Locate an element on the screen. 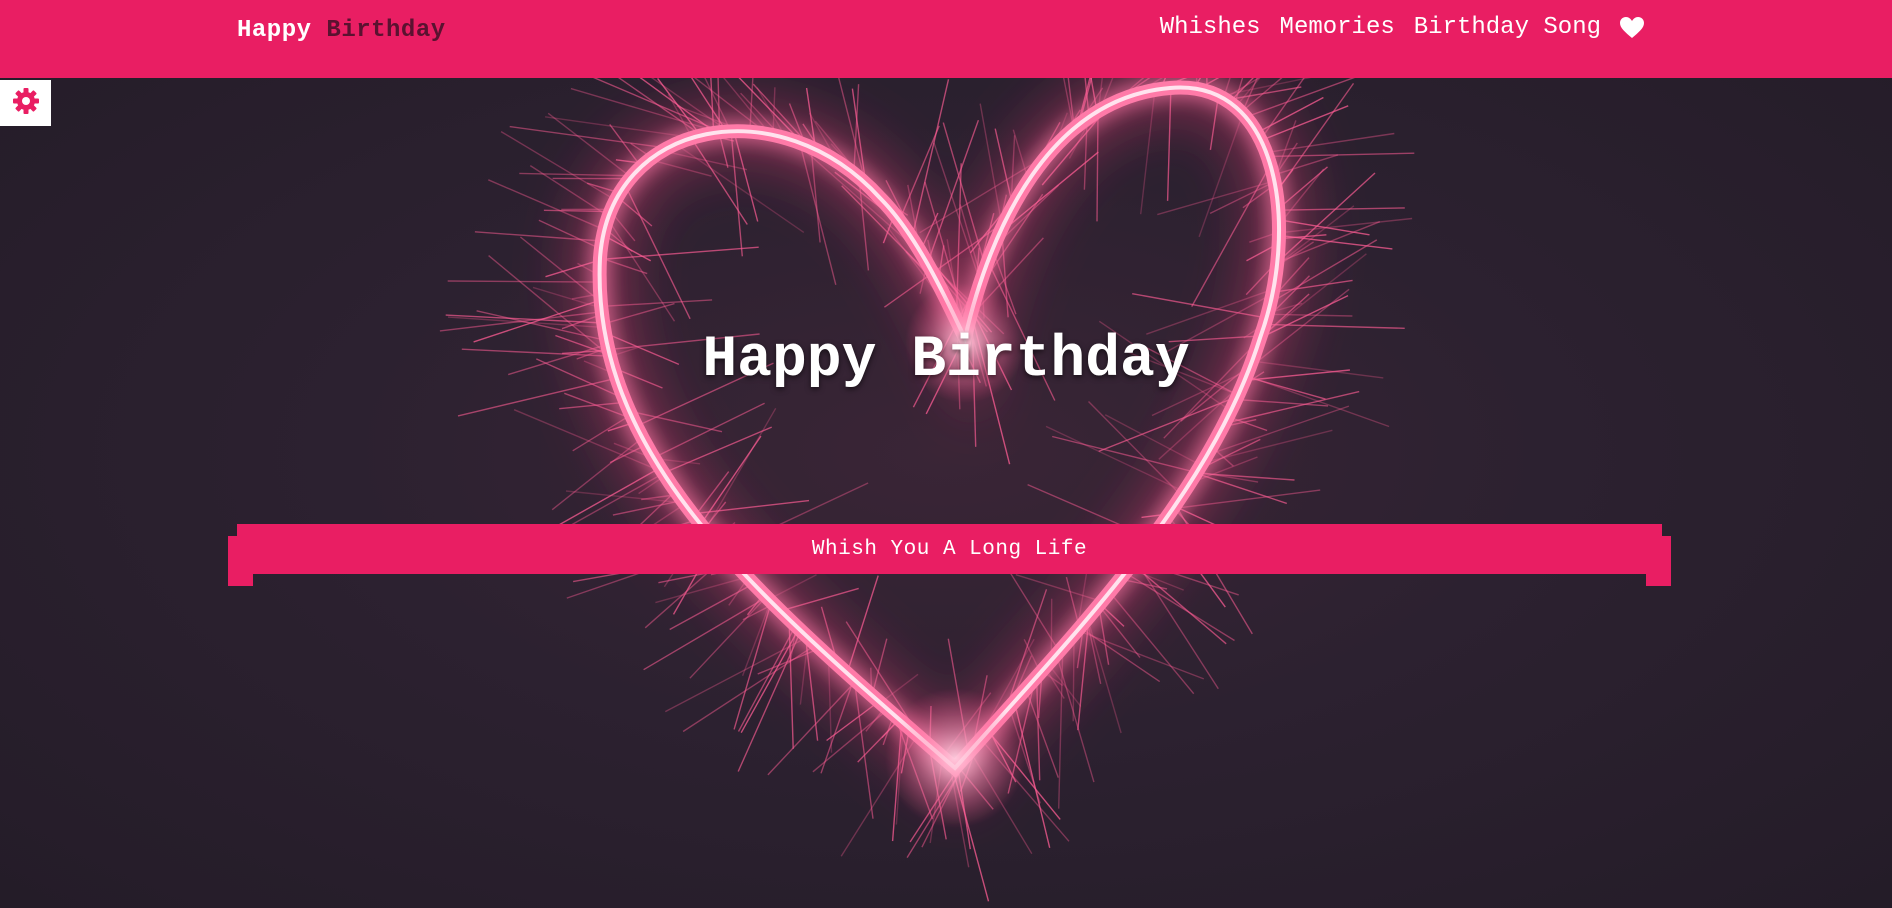  nav-link-whishes: Whishes is located at coordinates (1210, 27).